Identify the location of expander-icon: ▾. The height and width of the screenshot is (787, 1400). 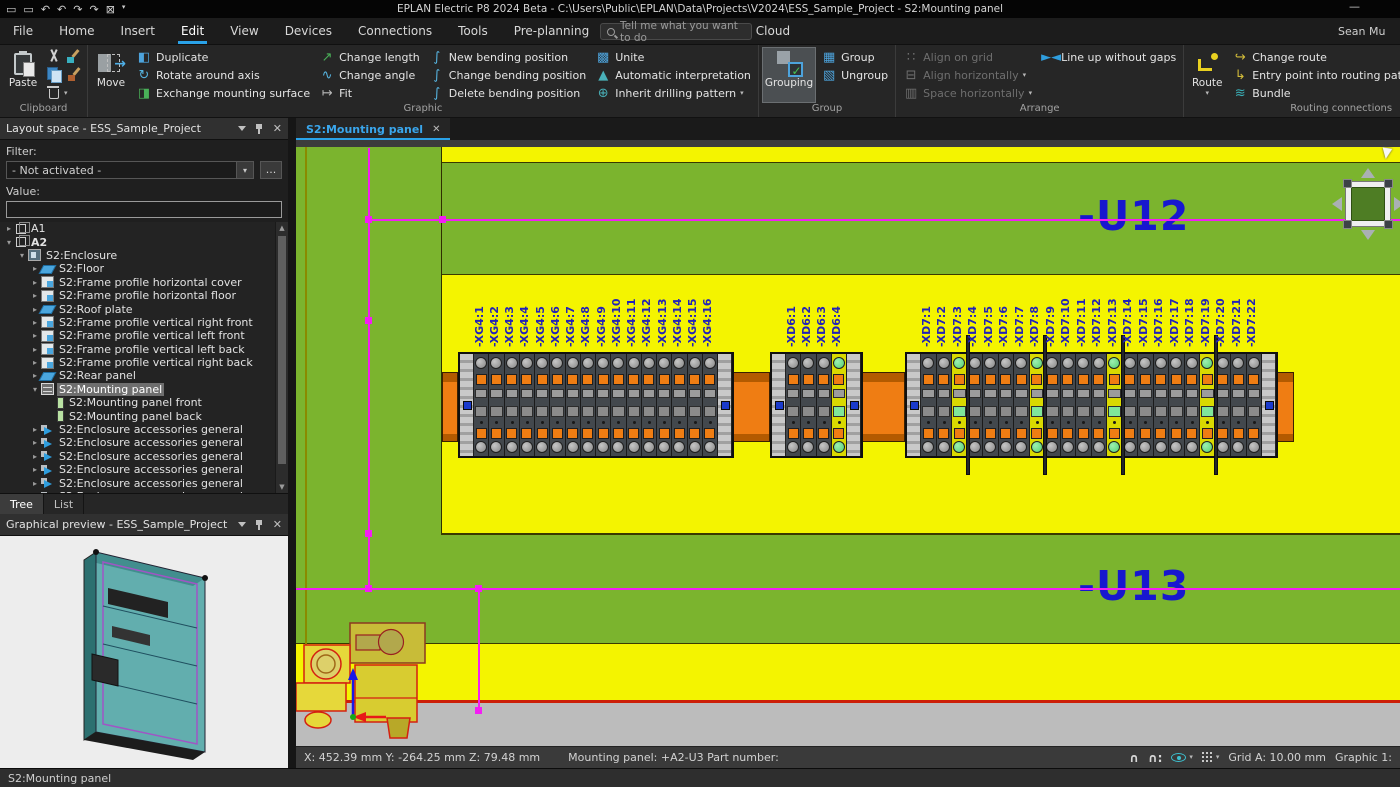
(35, 389).